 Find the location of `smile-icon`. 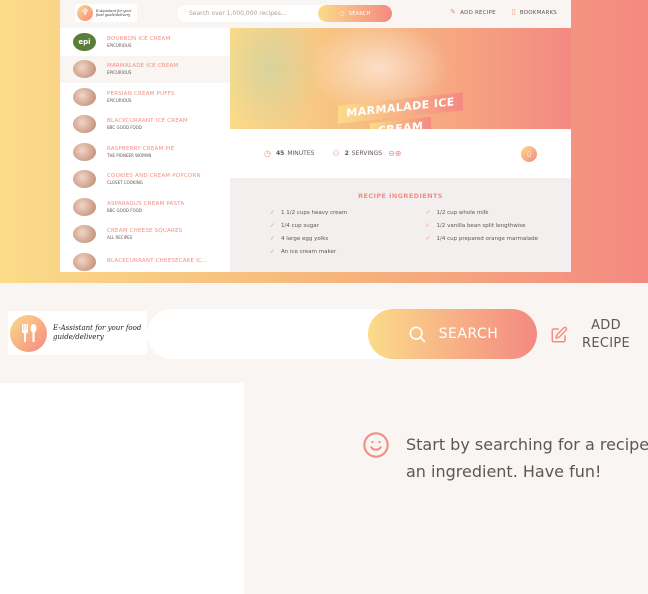

smile-icon is located at coordinates (376, 447).